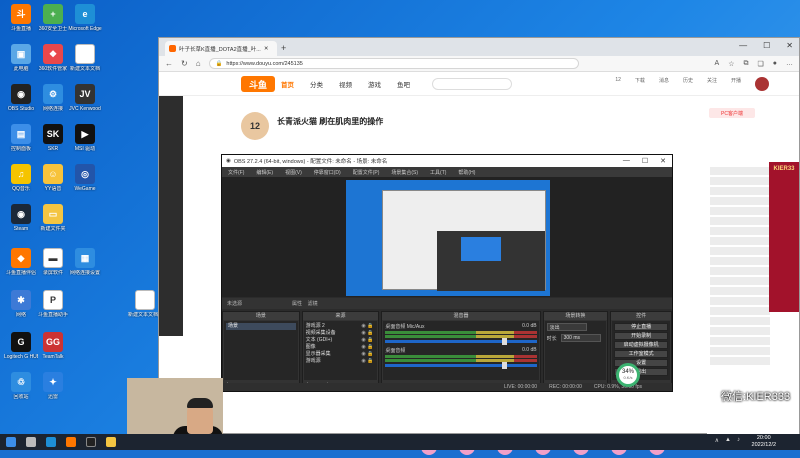 This screenshot has height=458, width=800. What do you see at coordinates (31, 442) in the screenshot?
I see `search-icon` at bounding box center [31, 442].